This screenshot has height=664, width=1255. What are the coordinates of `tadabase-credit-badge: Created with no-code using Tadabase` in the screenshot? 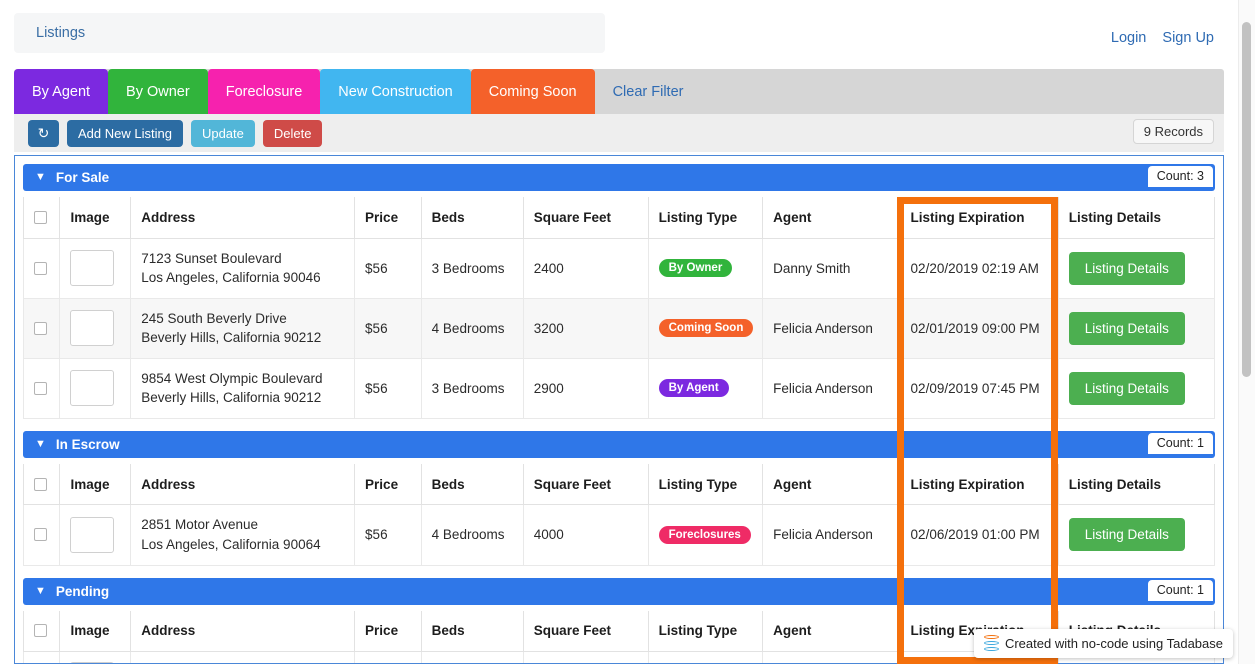 It's located at (1103, 643).